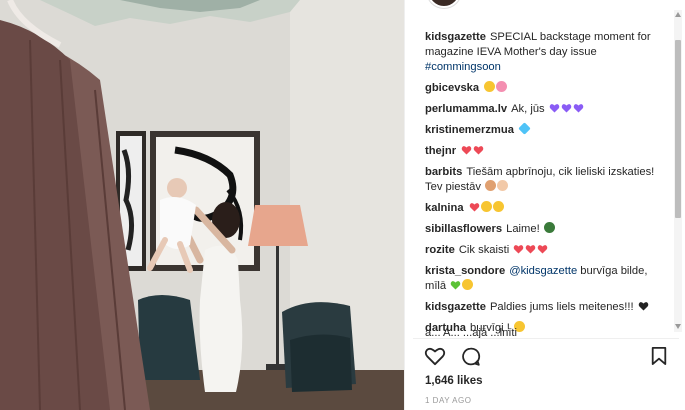  Describe the element at coordinates (469, 130) in the screenshot. I see `comment-username: kristinemerzmua` at that location.